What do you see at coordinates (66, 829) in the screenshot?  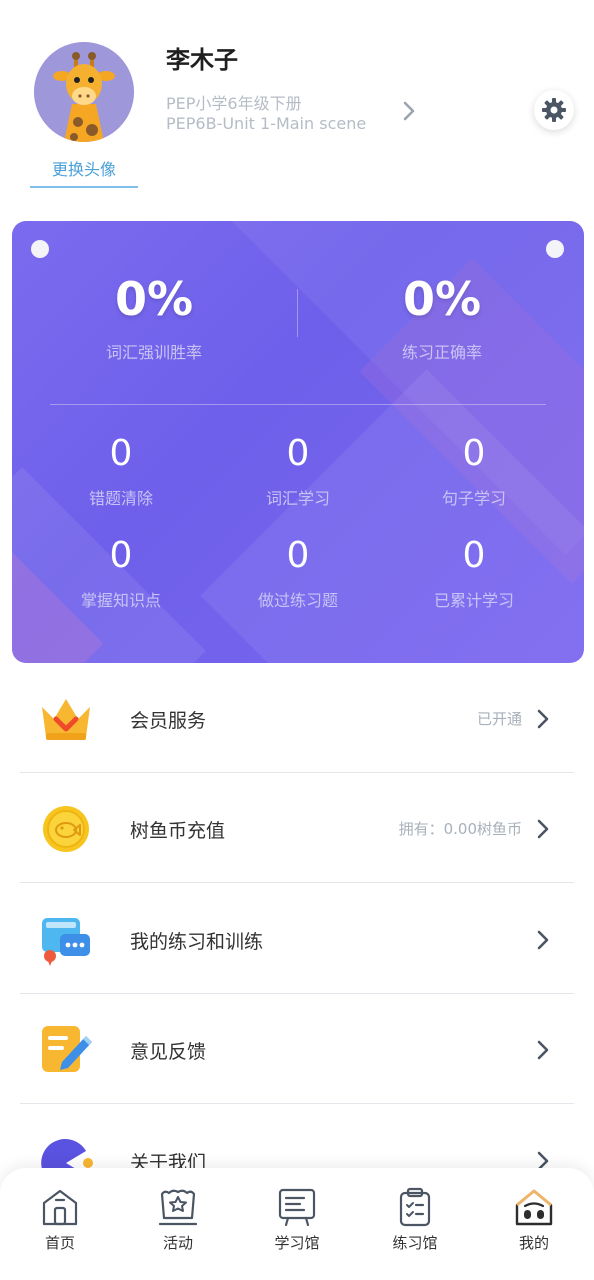 I see `coin-icon` at bounding box center [66, 829].